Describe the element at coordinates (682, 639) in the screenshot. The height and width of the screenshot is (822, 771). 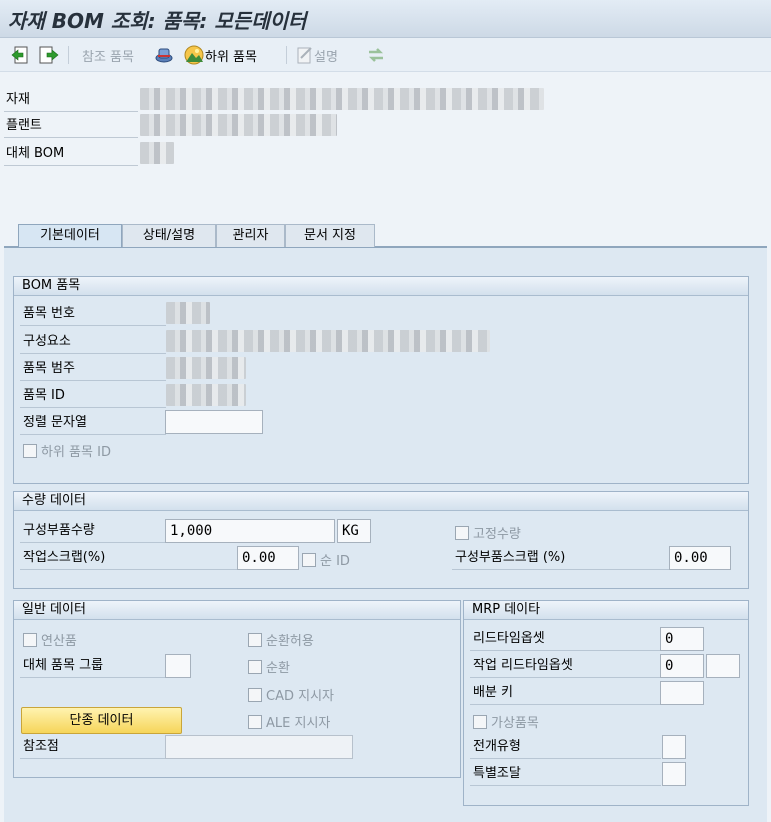
I see `lead-time-offset-input: 0` at that location.